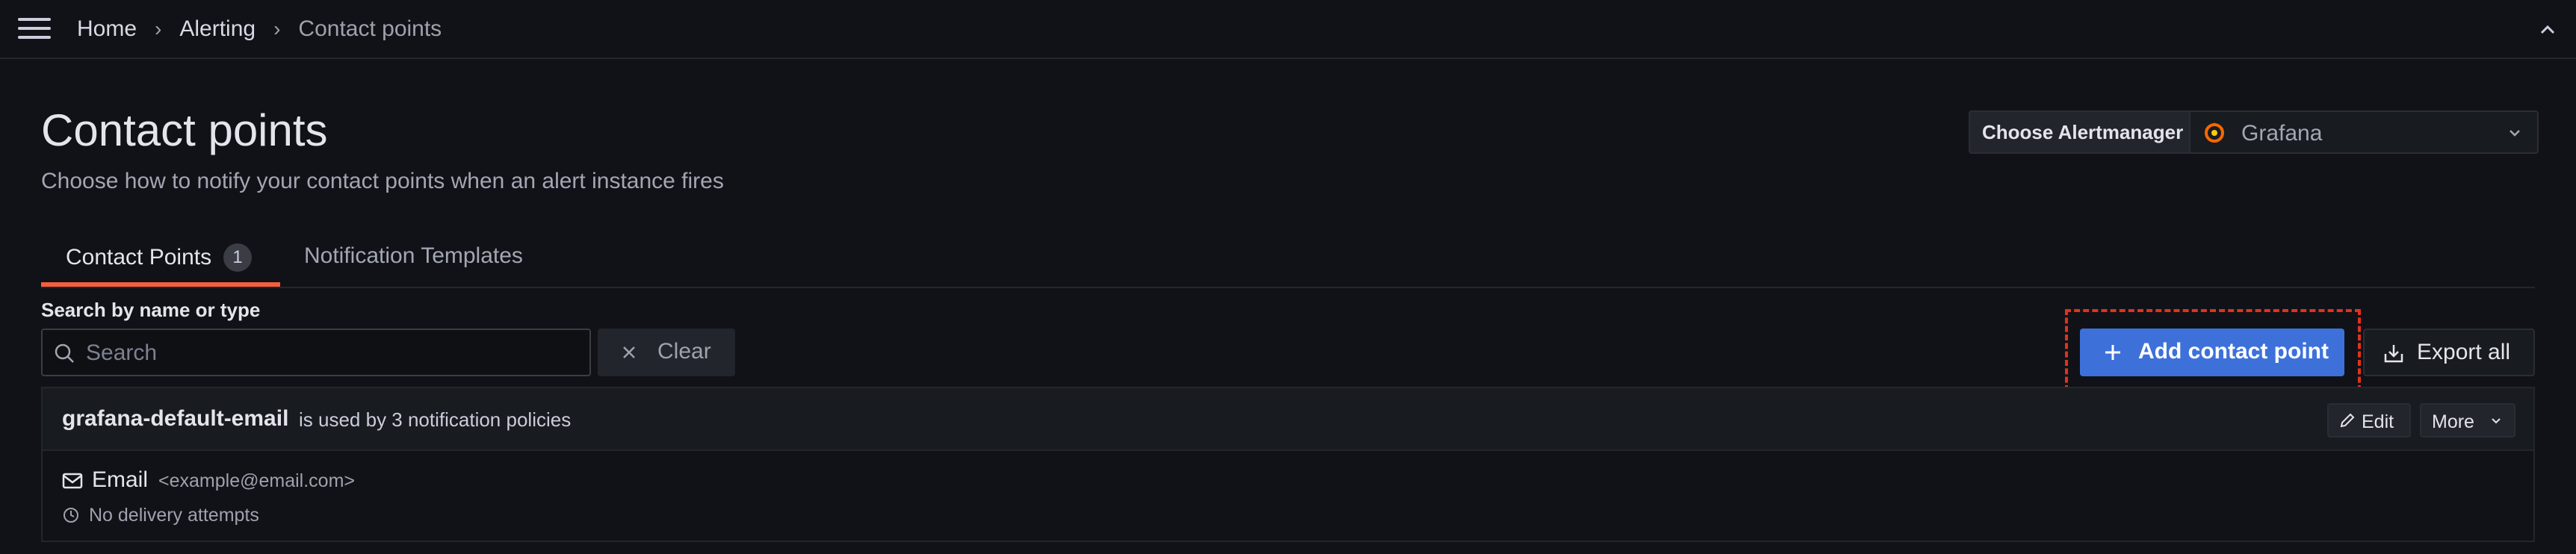 This screenshot has height=554, width=2576. What do you see at coordinates (34, 30) in the screenshot?
I see `menu-icon` at bounding box center [34, 30].